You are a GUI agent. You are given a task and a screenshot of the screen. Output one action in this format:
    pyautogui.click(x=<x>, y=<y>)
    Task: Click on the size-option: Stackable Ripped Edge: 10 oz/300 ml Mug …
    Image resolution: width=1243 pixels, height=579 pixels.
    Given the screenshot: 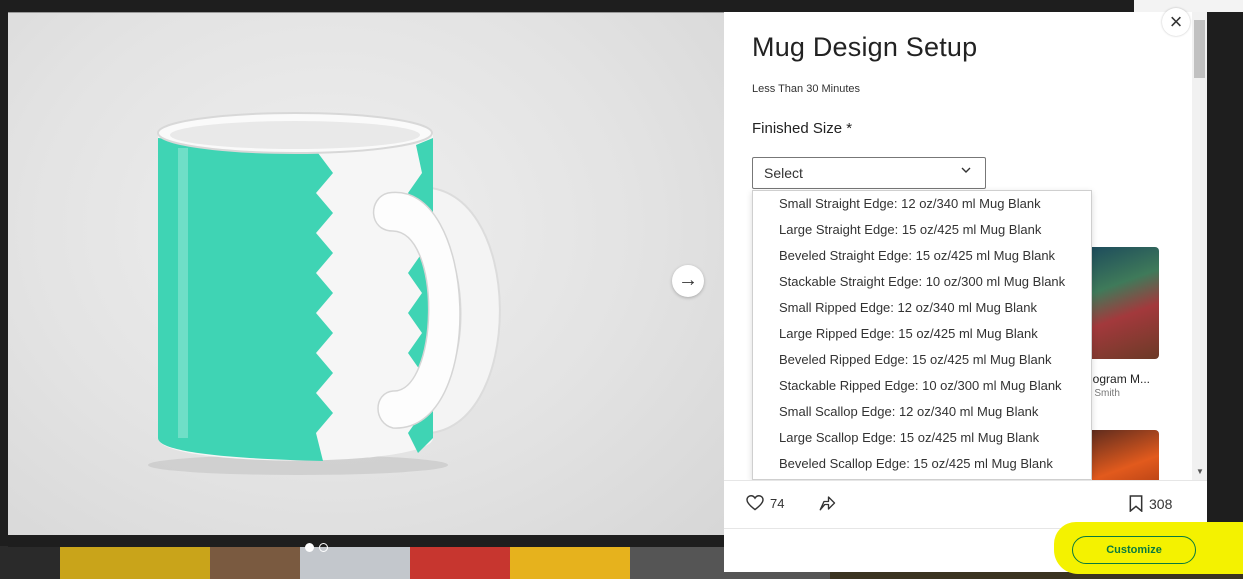 What is the action you would take?
    pyautogui.click(x=922, y=386)
    